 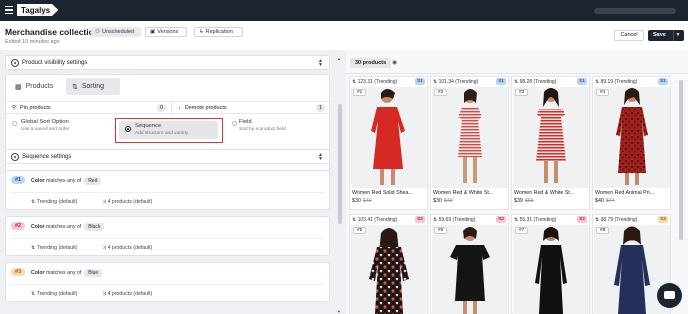 I want to click on top-bar: Tagalys, so click(x=344, y=10).